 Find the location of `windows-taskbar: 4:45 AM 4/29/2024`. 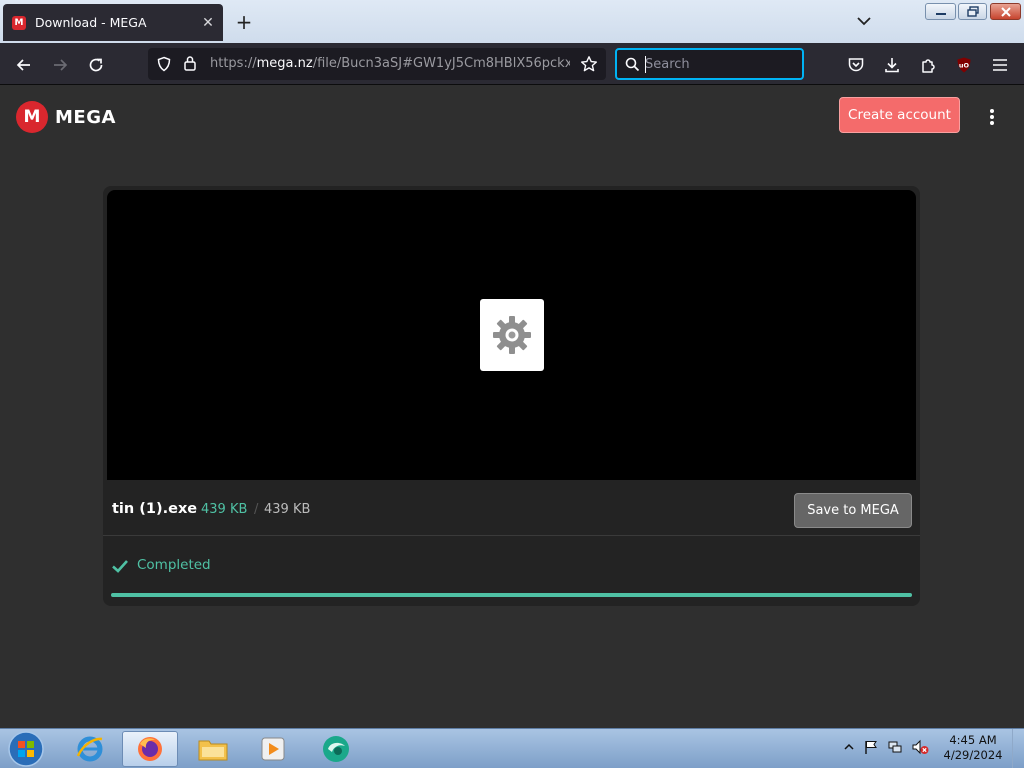

windows-taskbar: 4:45 AM 4/29/2024 is located at coordinates (512, 748).